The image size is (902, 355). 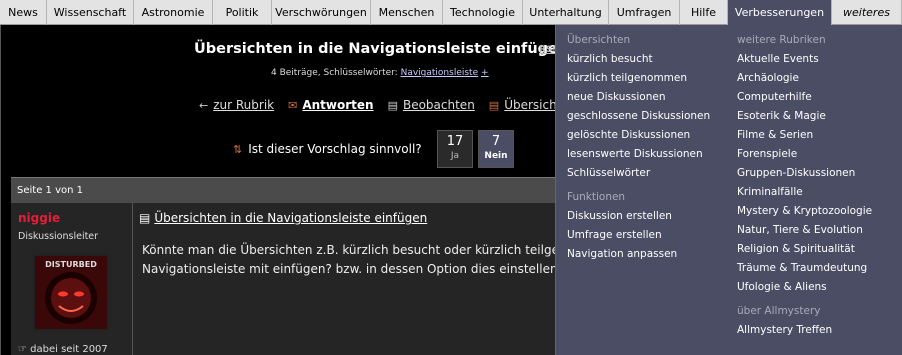 I want to click on nav-item-news: News, so click(x=23, y=12).